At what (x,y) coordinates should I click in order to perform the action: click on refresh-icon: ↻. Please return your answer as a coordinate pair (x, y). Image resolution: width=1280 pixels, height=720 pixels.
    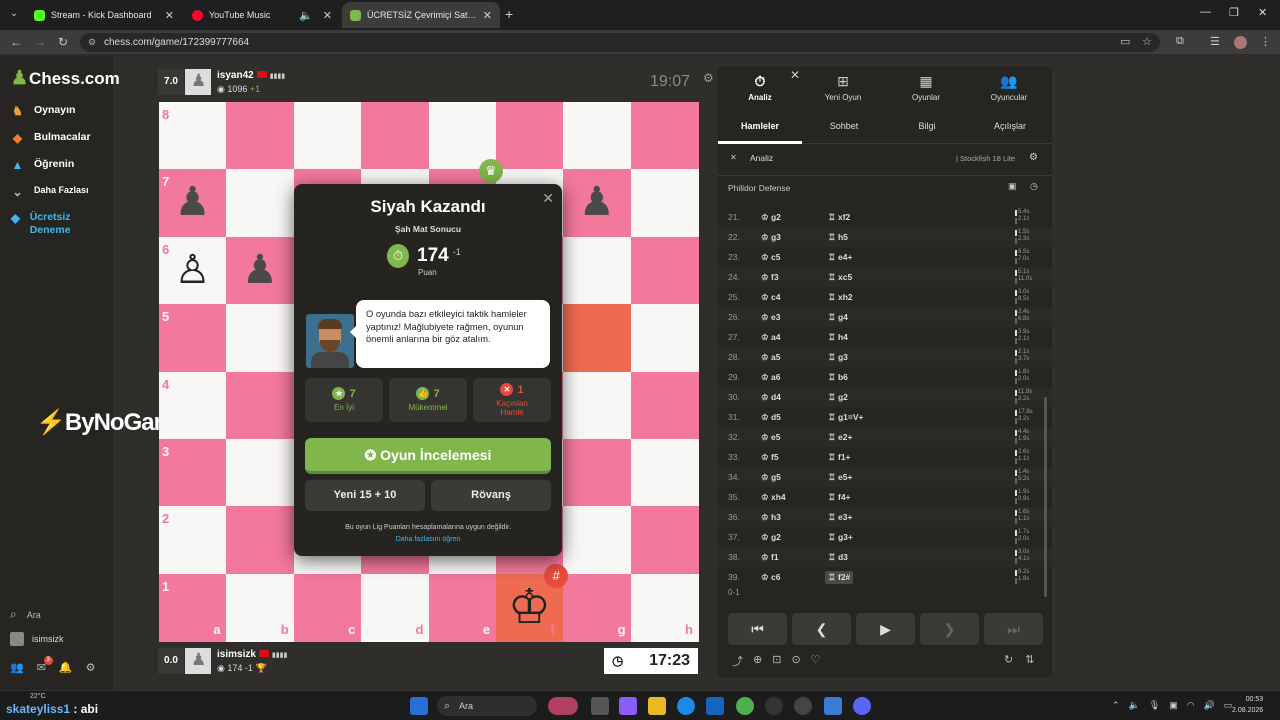
    Looking at the image, I should click on (1008, 659).